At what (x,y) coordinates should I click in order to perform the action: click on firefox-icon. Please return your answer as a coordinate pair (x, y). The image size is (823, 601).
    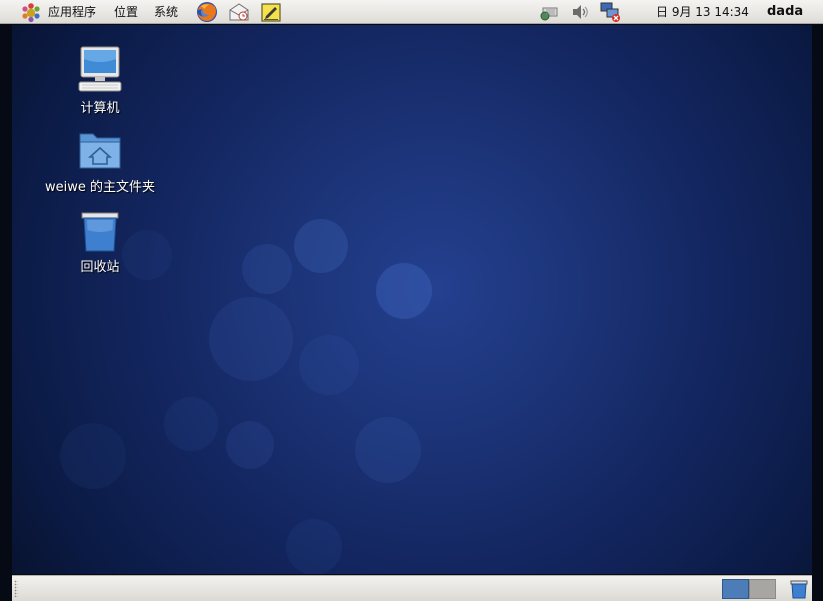
    Looking at the image, I should click on (207, 12).